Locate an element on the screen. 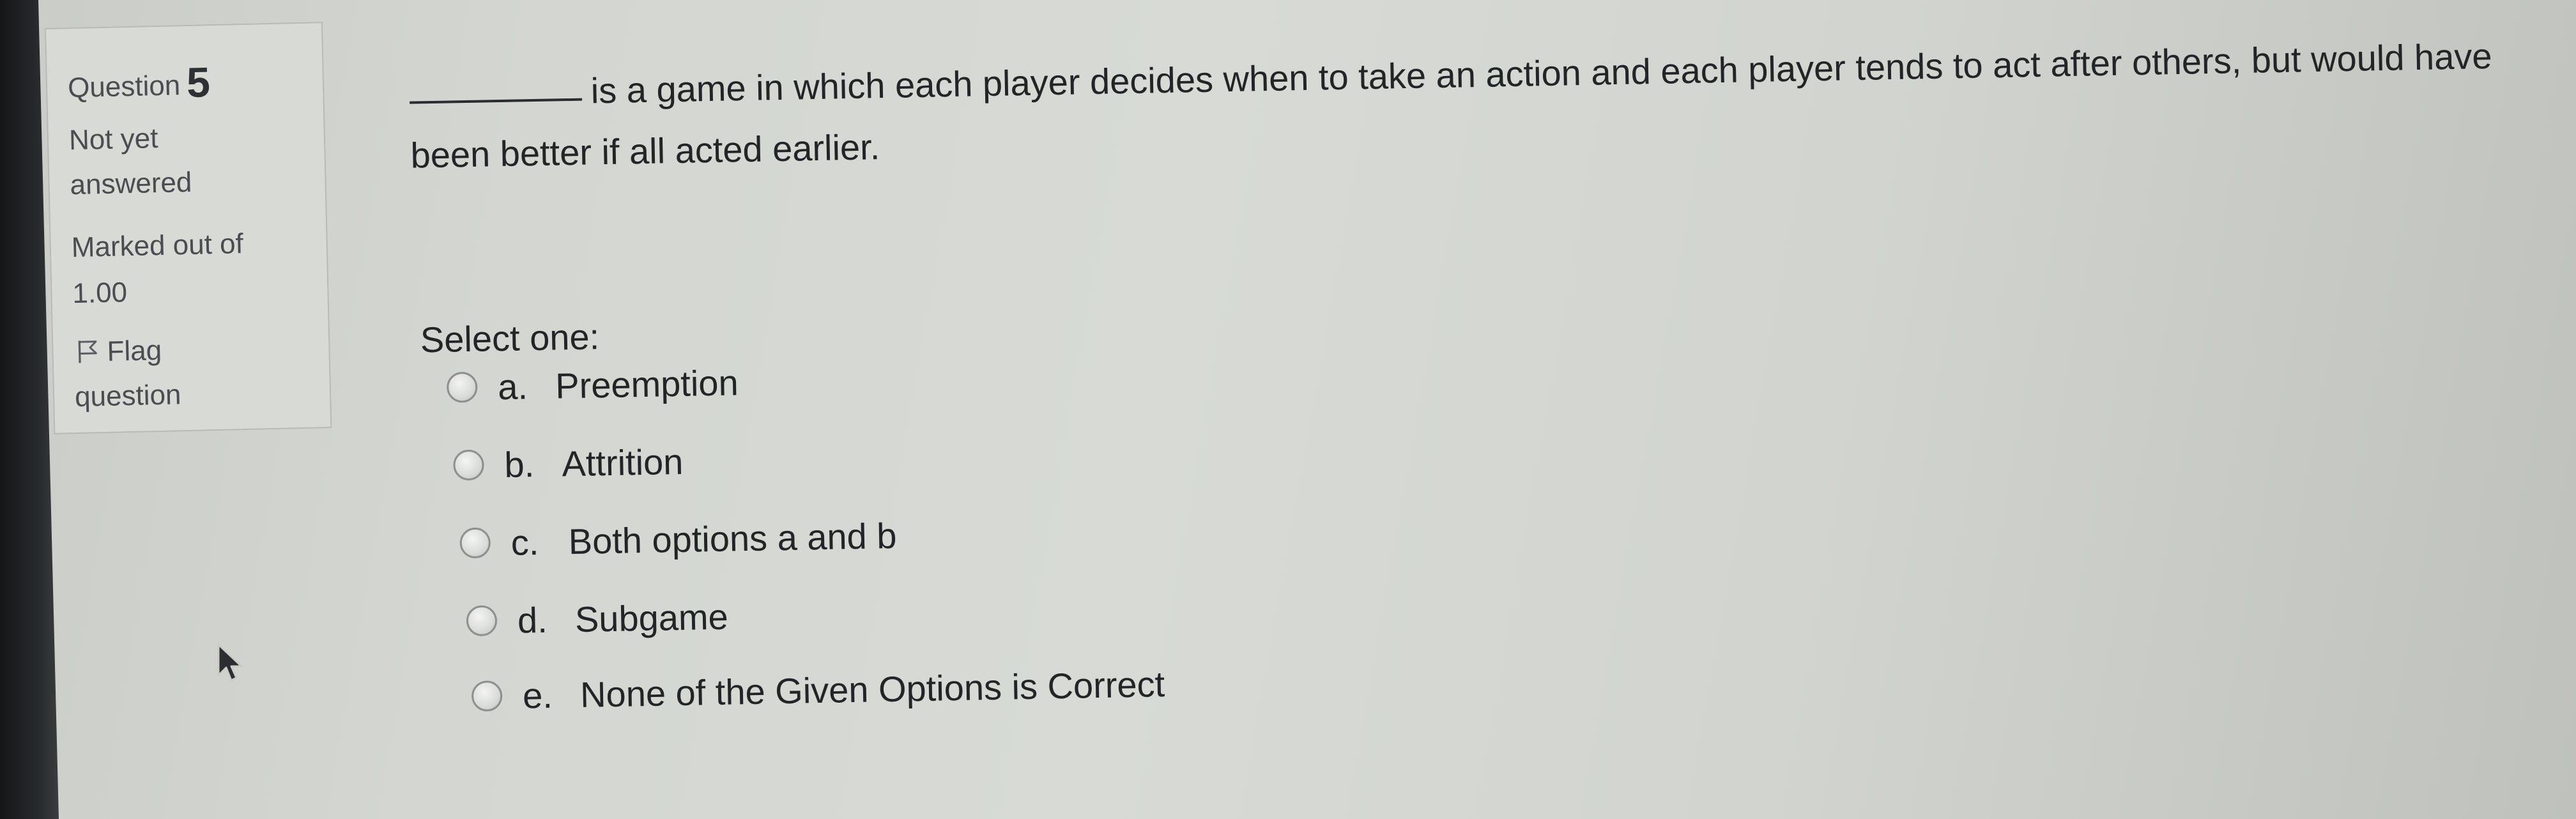  flag-label: Flag is located at coordinates (134, 351).